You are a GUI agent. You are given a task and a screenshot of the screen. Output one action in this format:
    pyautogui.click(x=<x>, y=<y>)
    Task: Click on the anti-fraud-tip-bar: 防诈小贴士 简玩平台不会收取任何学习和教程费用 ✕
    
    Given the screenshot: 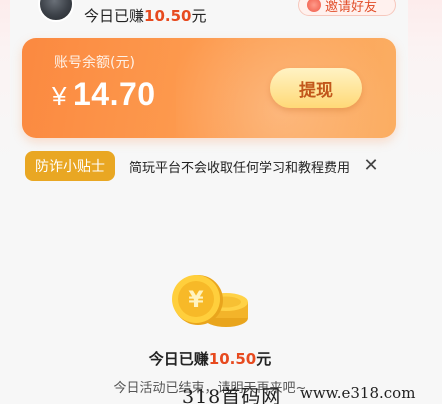 What is the action you would take?
    pyautogui.click(x=209, y=166)
    